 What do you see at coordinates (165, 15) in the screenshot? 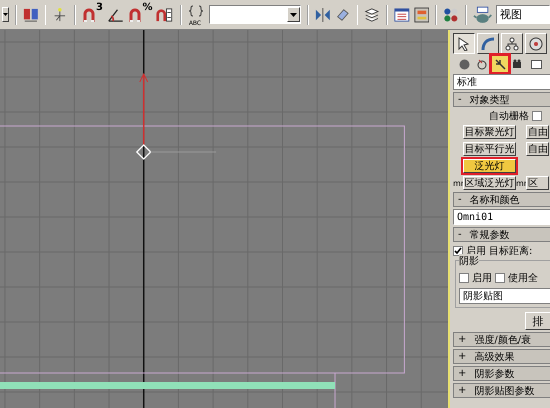
I see `spinner-snap-icon` at bounding box center [165, 15].